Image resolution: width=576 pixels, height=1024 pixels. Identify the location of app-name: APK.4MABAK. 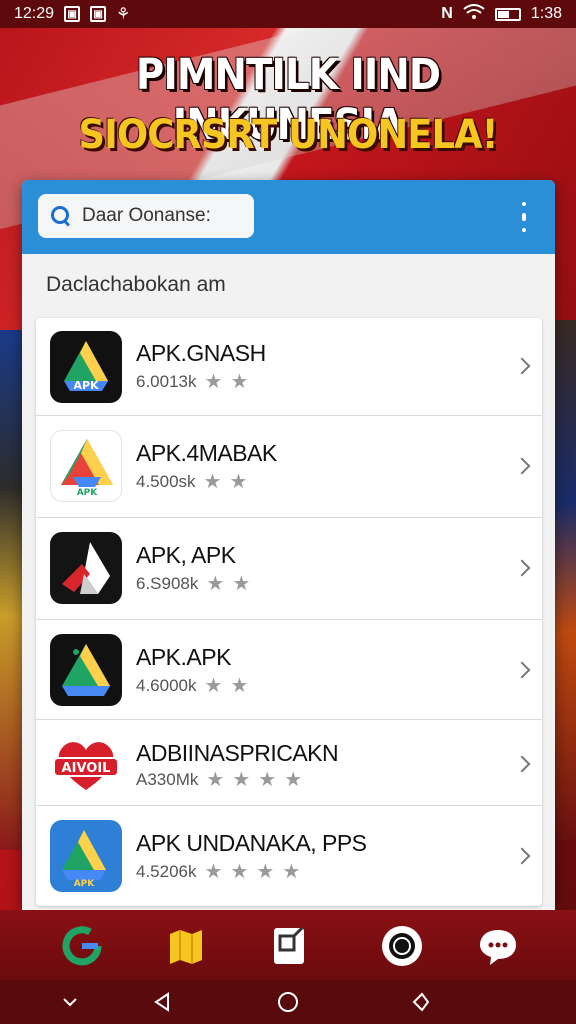
(206, 453).